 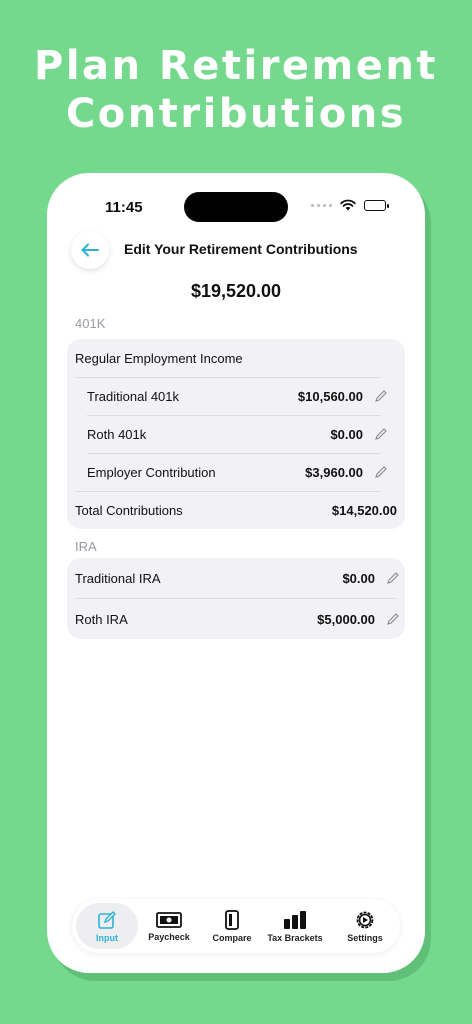 What do you see at coordinates (124, 207) in the screenshot?
I see `status-time: 11:45` at bounding box center [124, 207].